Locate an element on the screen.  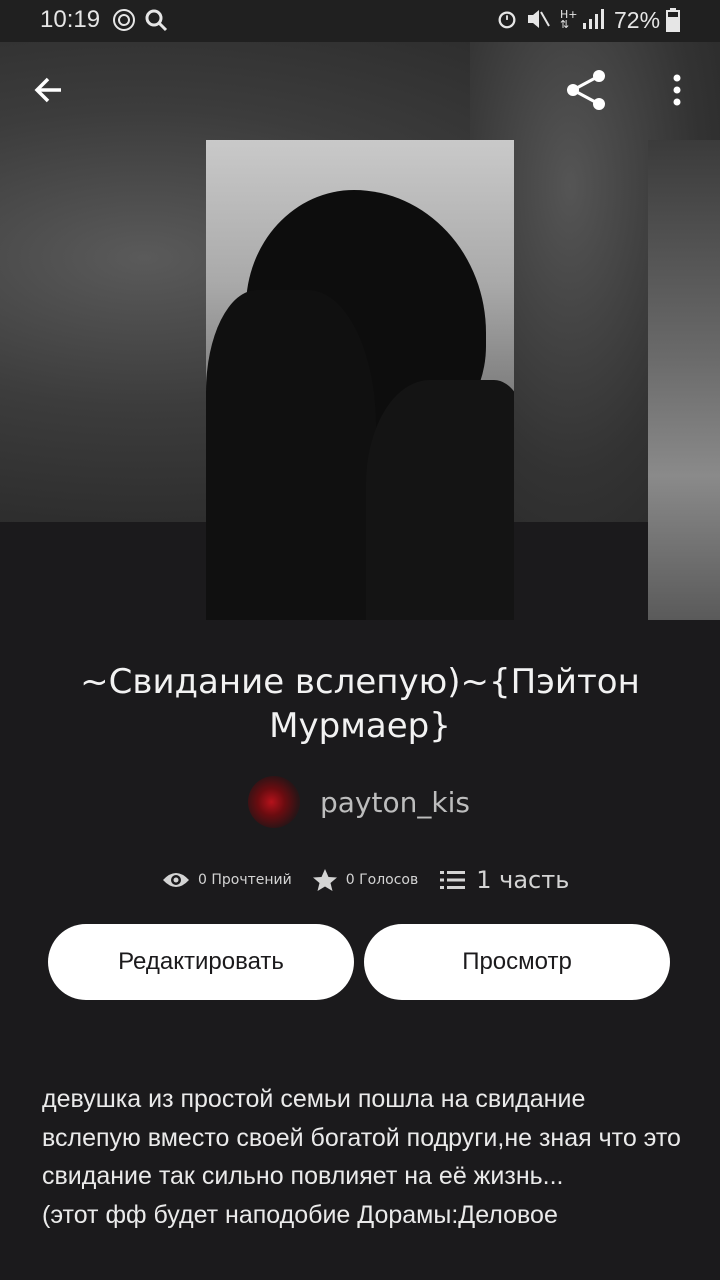
edit-button: Редактировать is located at coordinates (201, 962).